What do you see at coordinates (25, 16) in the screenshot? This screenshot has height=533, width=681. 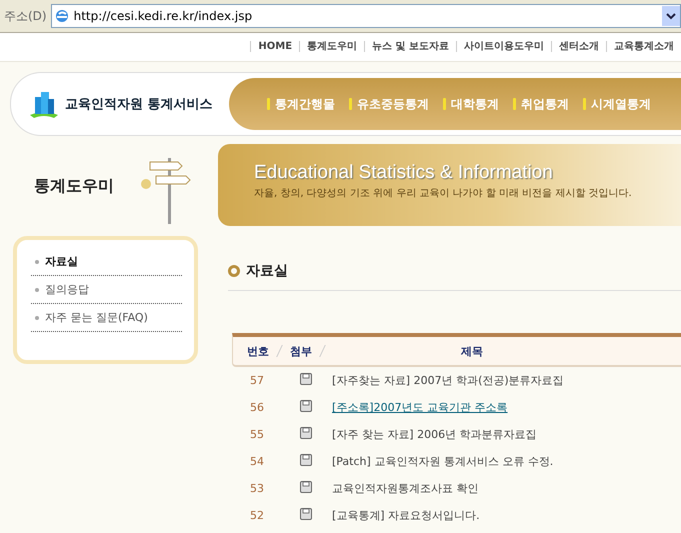 I see `address-label: 주소(D)` at bounding box center [25, 16].